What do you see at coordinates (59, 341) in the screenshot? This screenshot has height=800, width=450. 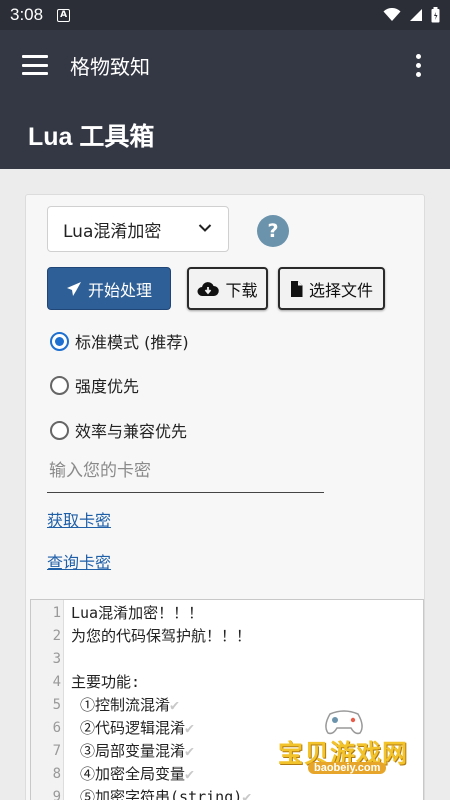 I see `radio-button-selected` at bounding box center [59, 341].